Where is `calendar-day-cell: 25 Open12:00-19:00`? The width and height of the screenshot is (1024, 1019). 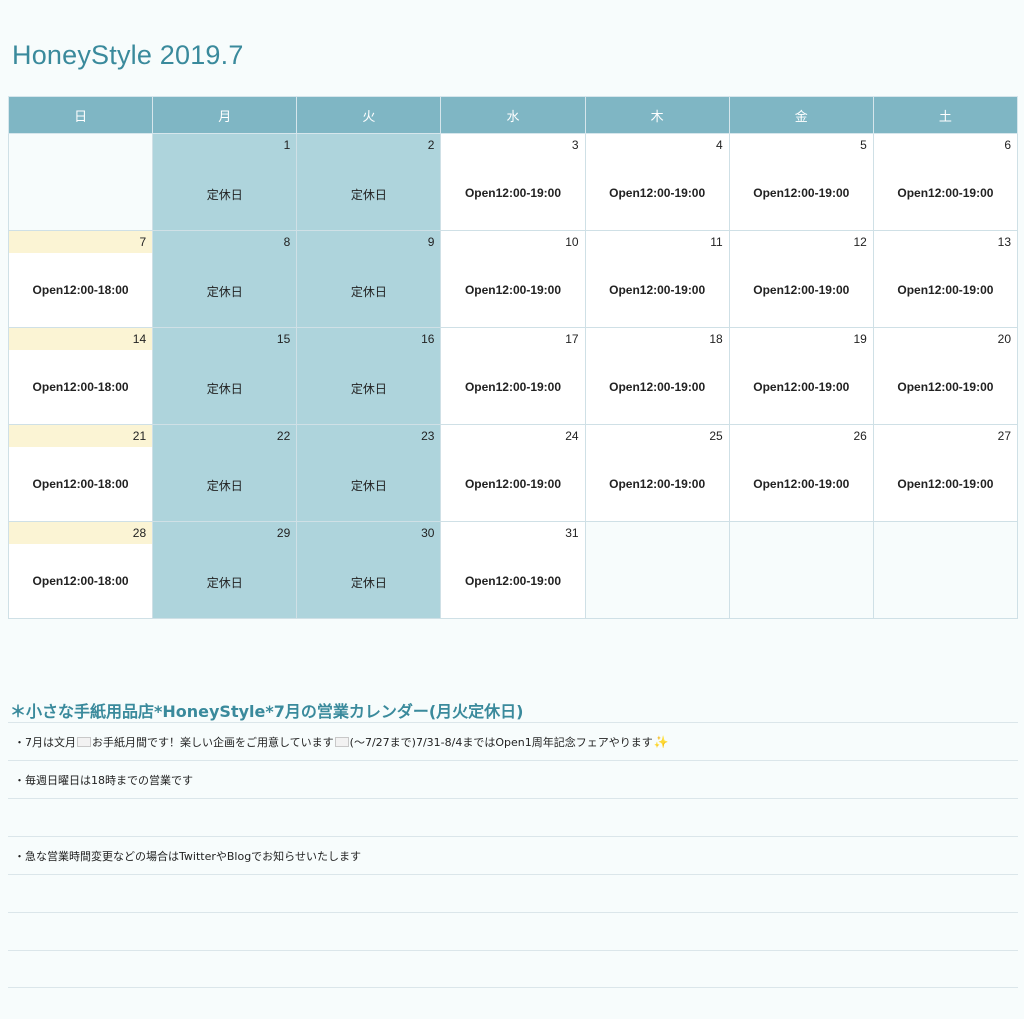 calendar-day-cell: 25 Open12:00-19:00 is located at coordinates (657, 473).